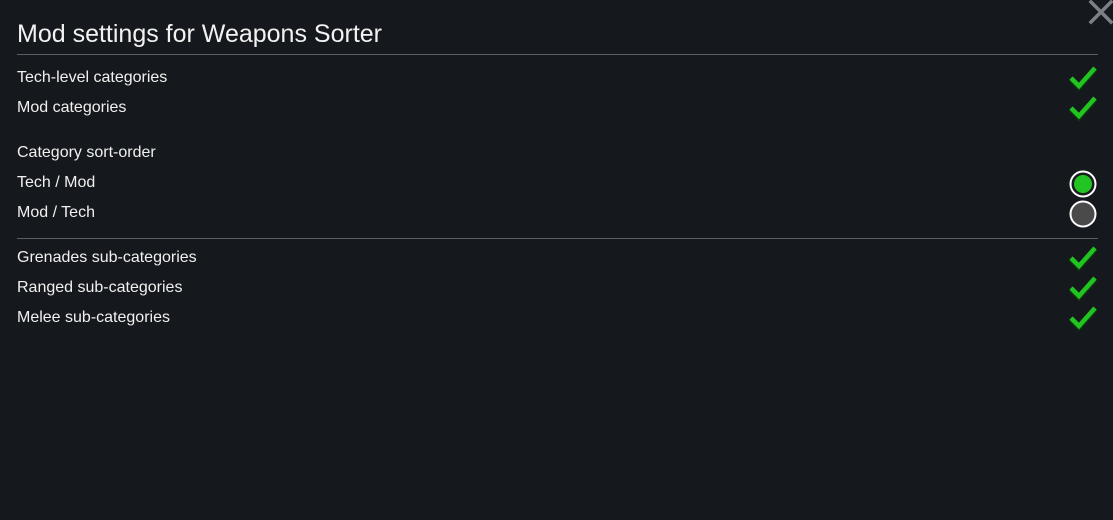 The width and height of the screenshot is (1113, 520). Describe the element at coordinates (56, 212) in the screenshot. I see `radio-label: Mod / Tech` at that location.